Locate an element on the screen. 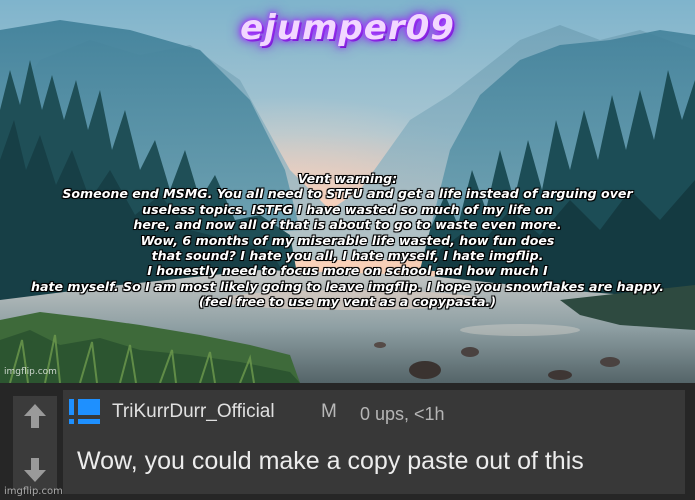 The image size is (695, 500). arrow-down-icon is located at coordinates (35, 470).